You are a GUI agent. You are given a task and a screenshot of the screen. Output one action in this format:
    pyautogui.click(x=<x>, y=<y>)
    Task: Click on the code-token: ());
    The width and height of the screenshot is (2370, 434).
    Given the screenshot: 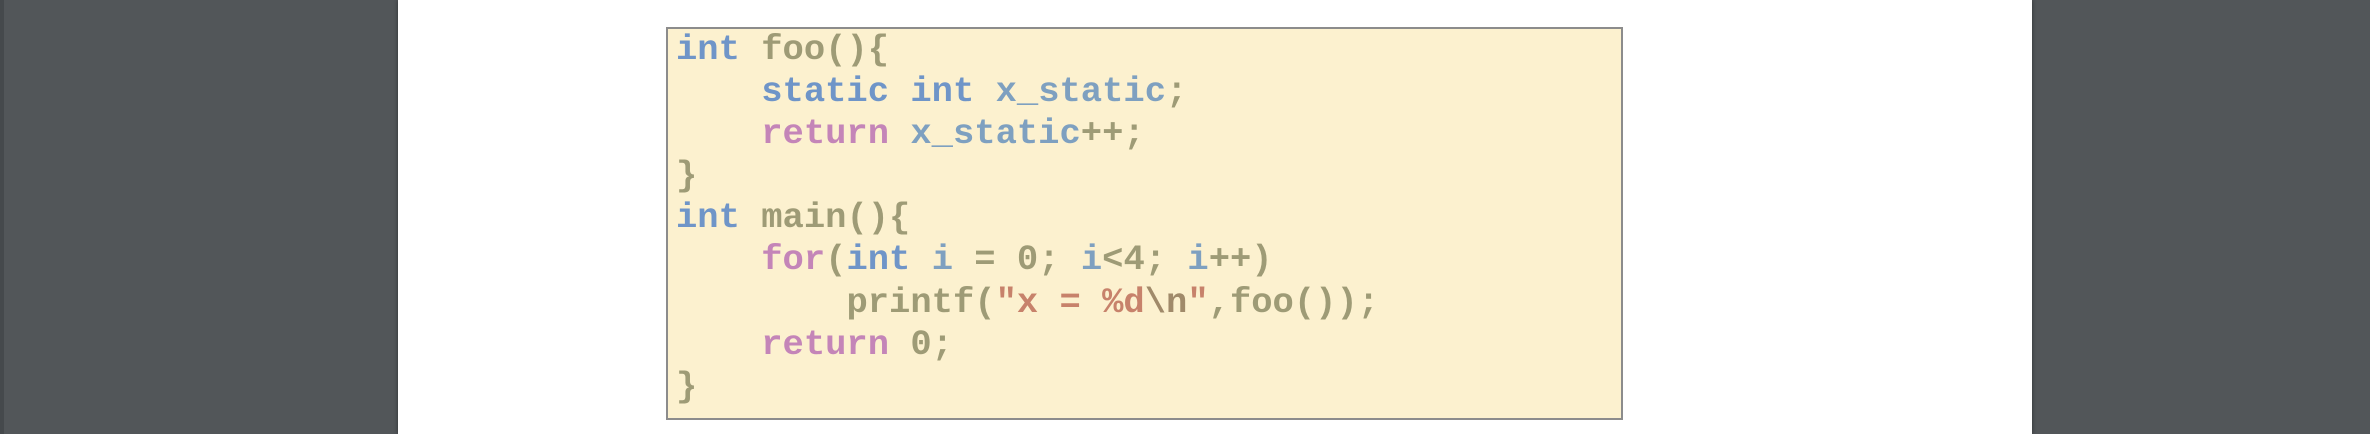 What is the action you would take?
    pyautogui.click(x=1336, y=302)
    